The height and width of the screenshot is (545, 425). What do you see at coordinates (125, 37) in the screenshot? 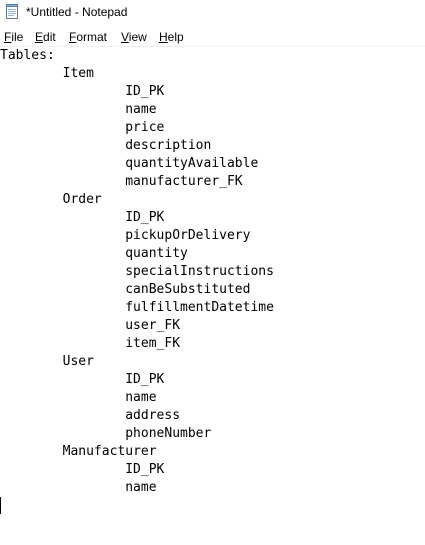
I see `menu-view-mnemonic: V` at bounding box center [125, 37].